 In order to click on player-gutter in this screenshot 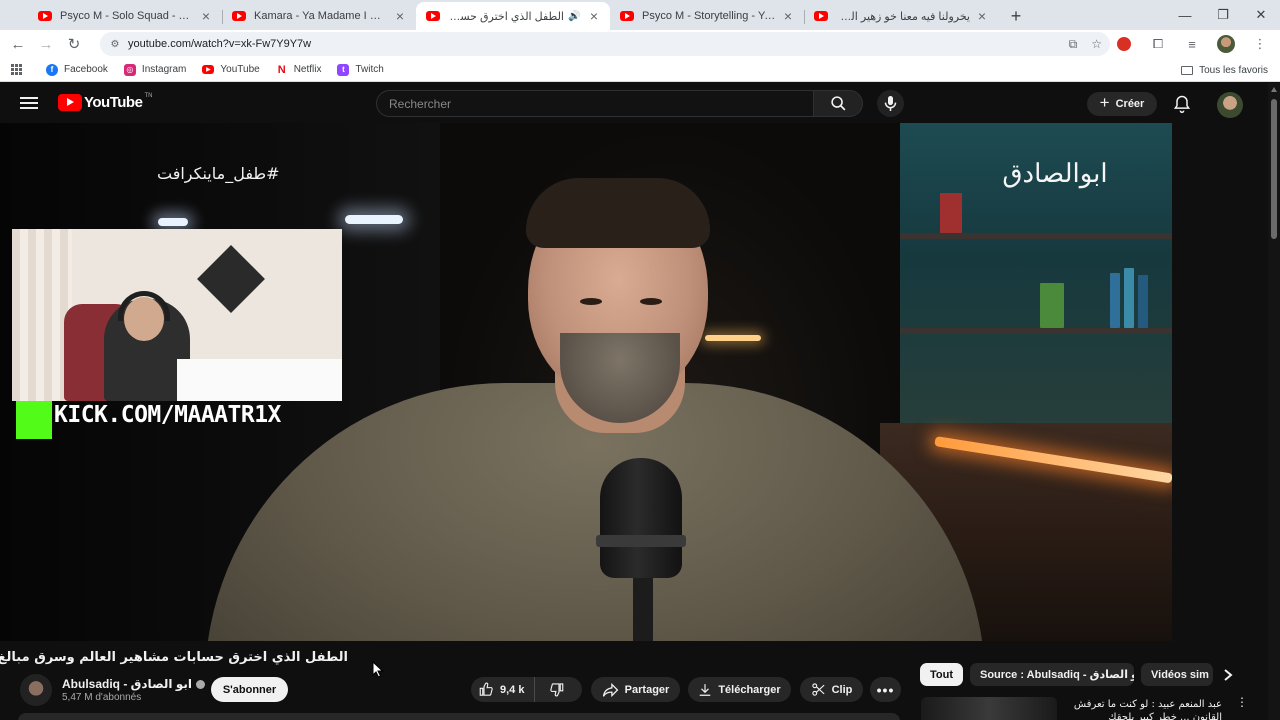, I will do `click(1220, 382)`.